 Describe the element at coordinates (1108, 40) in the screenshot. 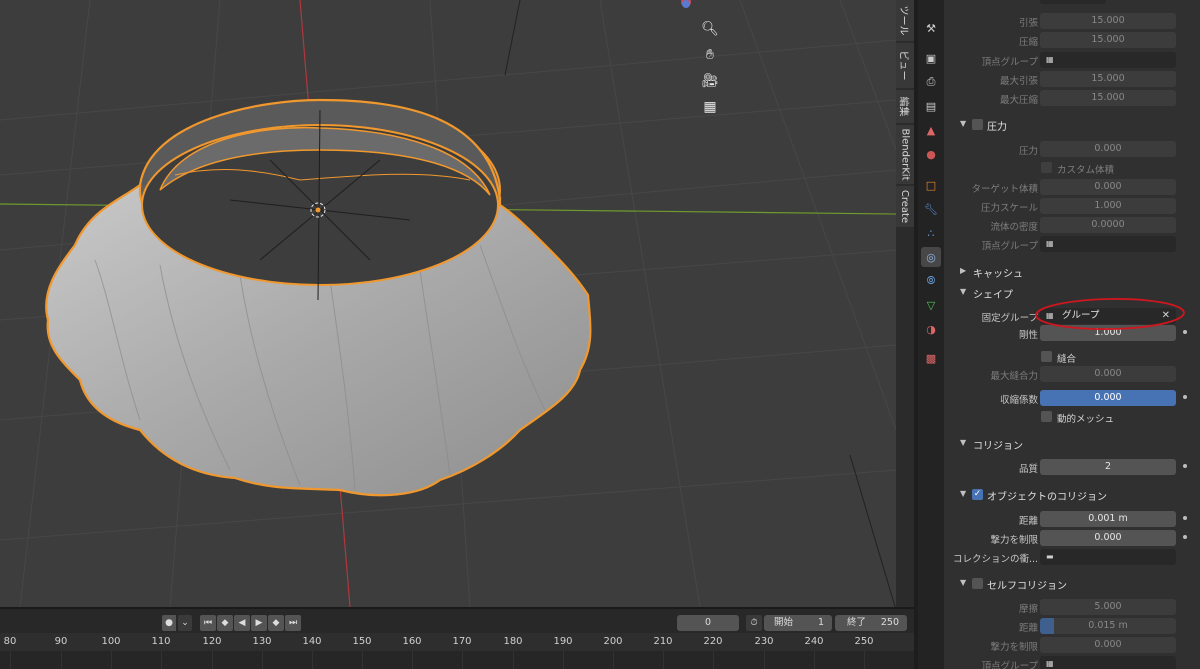

I see `compression-field: 15.000` at that location.